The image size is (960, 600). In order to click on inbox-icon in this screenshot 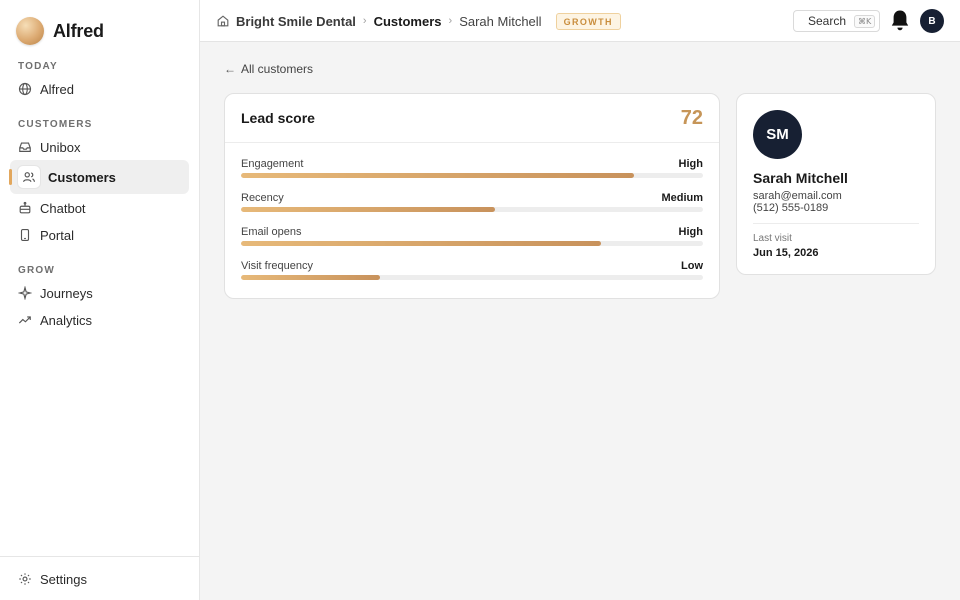, I will do `click(25, 147)`.